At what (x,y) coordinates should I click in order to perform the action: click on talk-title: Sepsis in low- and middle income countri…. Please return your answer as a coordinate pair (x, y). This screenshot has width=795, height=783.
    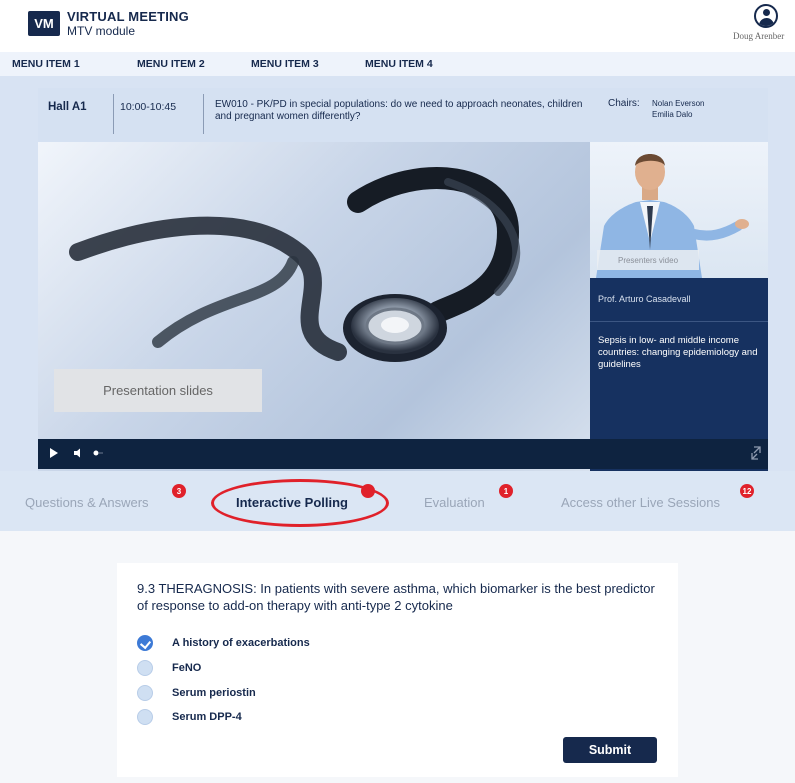
    Looking at the image, I should click on (678, 352).